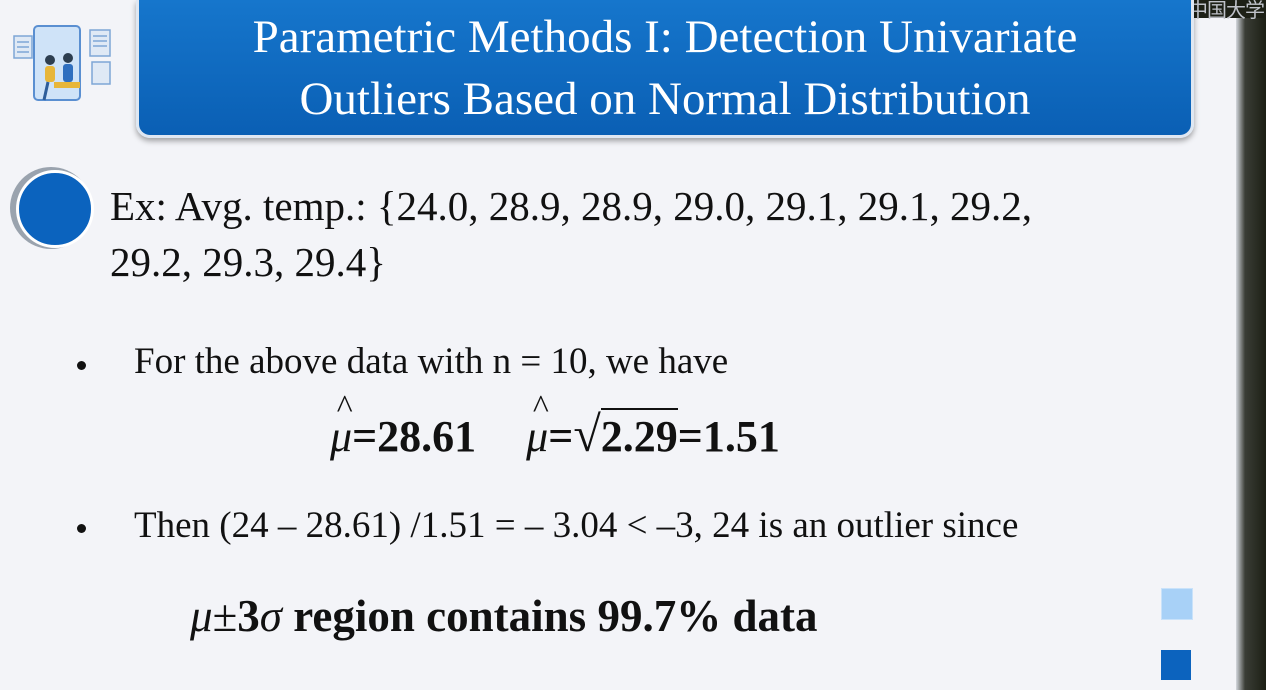 The width and height of the screenshot is (1266, 690). What do you see at coordinates (414, 436) in the screenshot?
I see `mean-estimate: =28.61` at bounding box center [414, 436].